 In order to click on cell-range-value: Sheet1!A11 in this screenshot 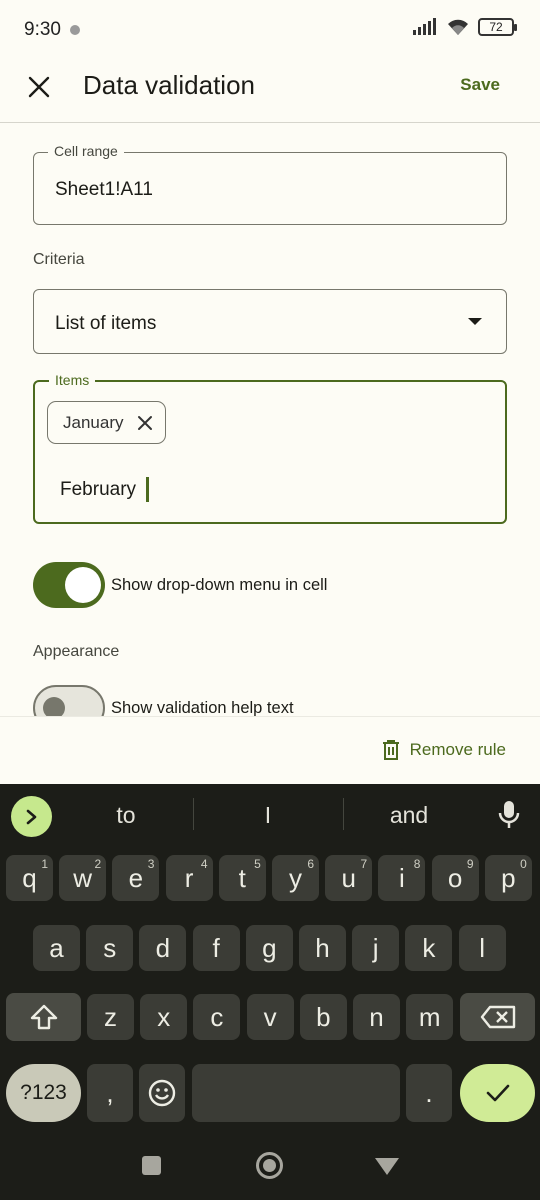, I will do `click(104, 189)`.